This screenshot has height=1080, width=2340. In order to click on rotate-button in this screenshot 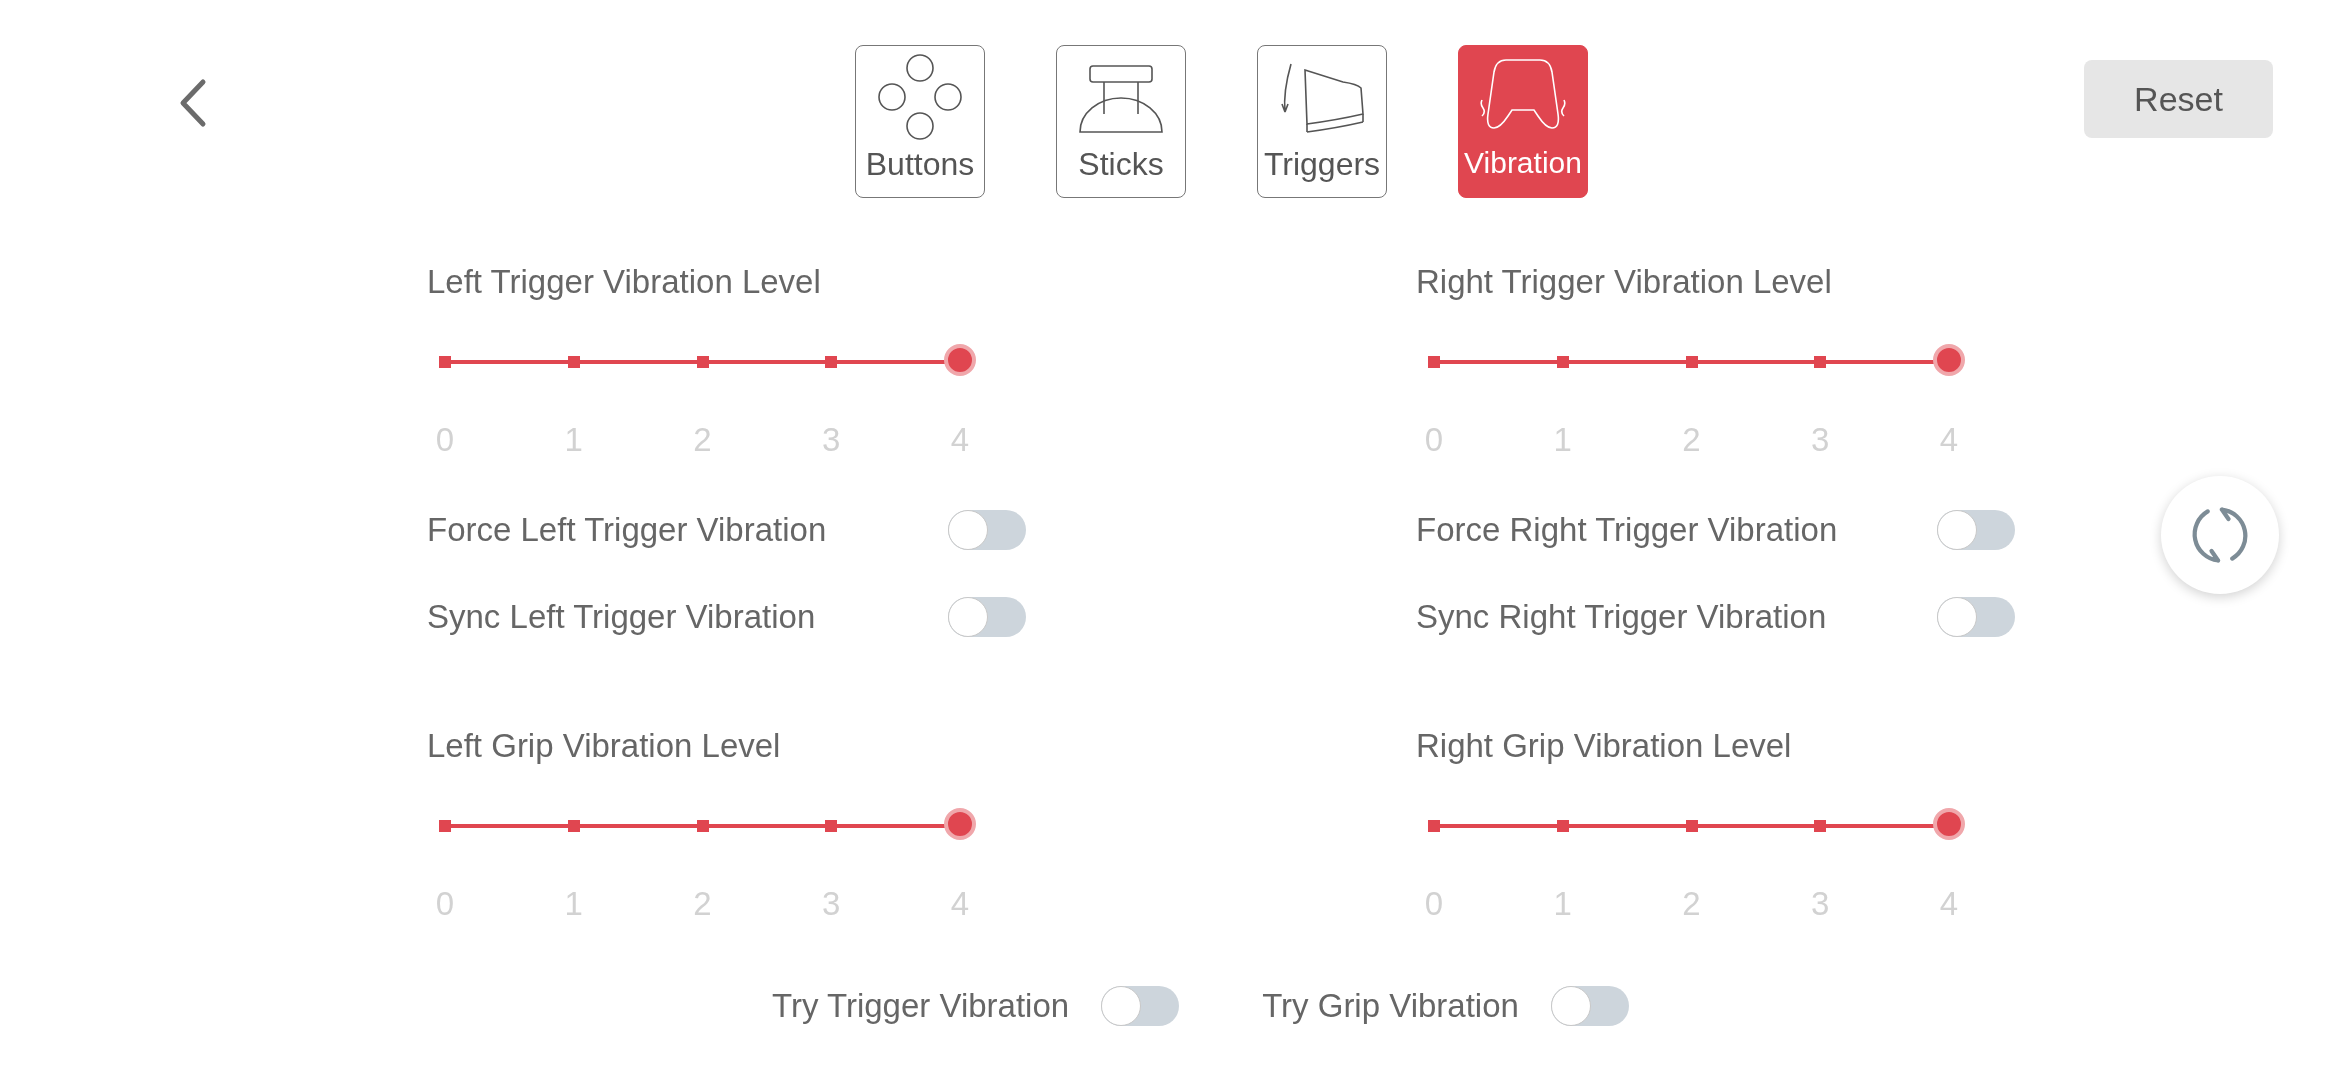, I will do `click(2220, 535)`.